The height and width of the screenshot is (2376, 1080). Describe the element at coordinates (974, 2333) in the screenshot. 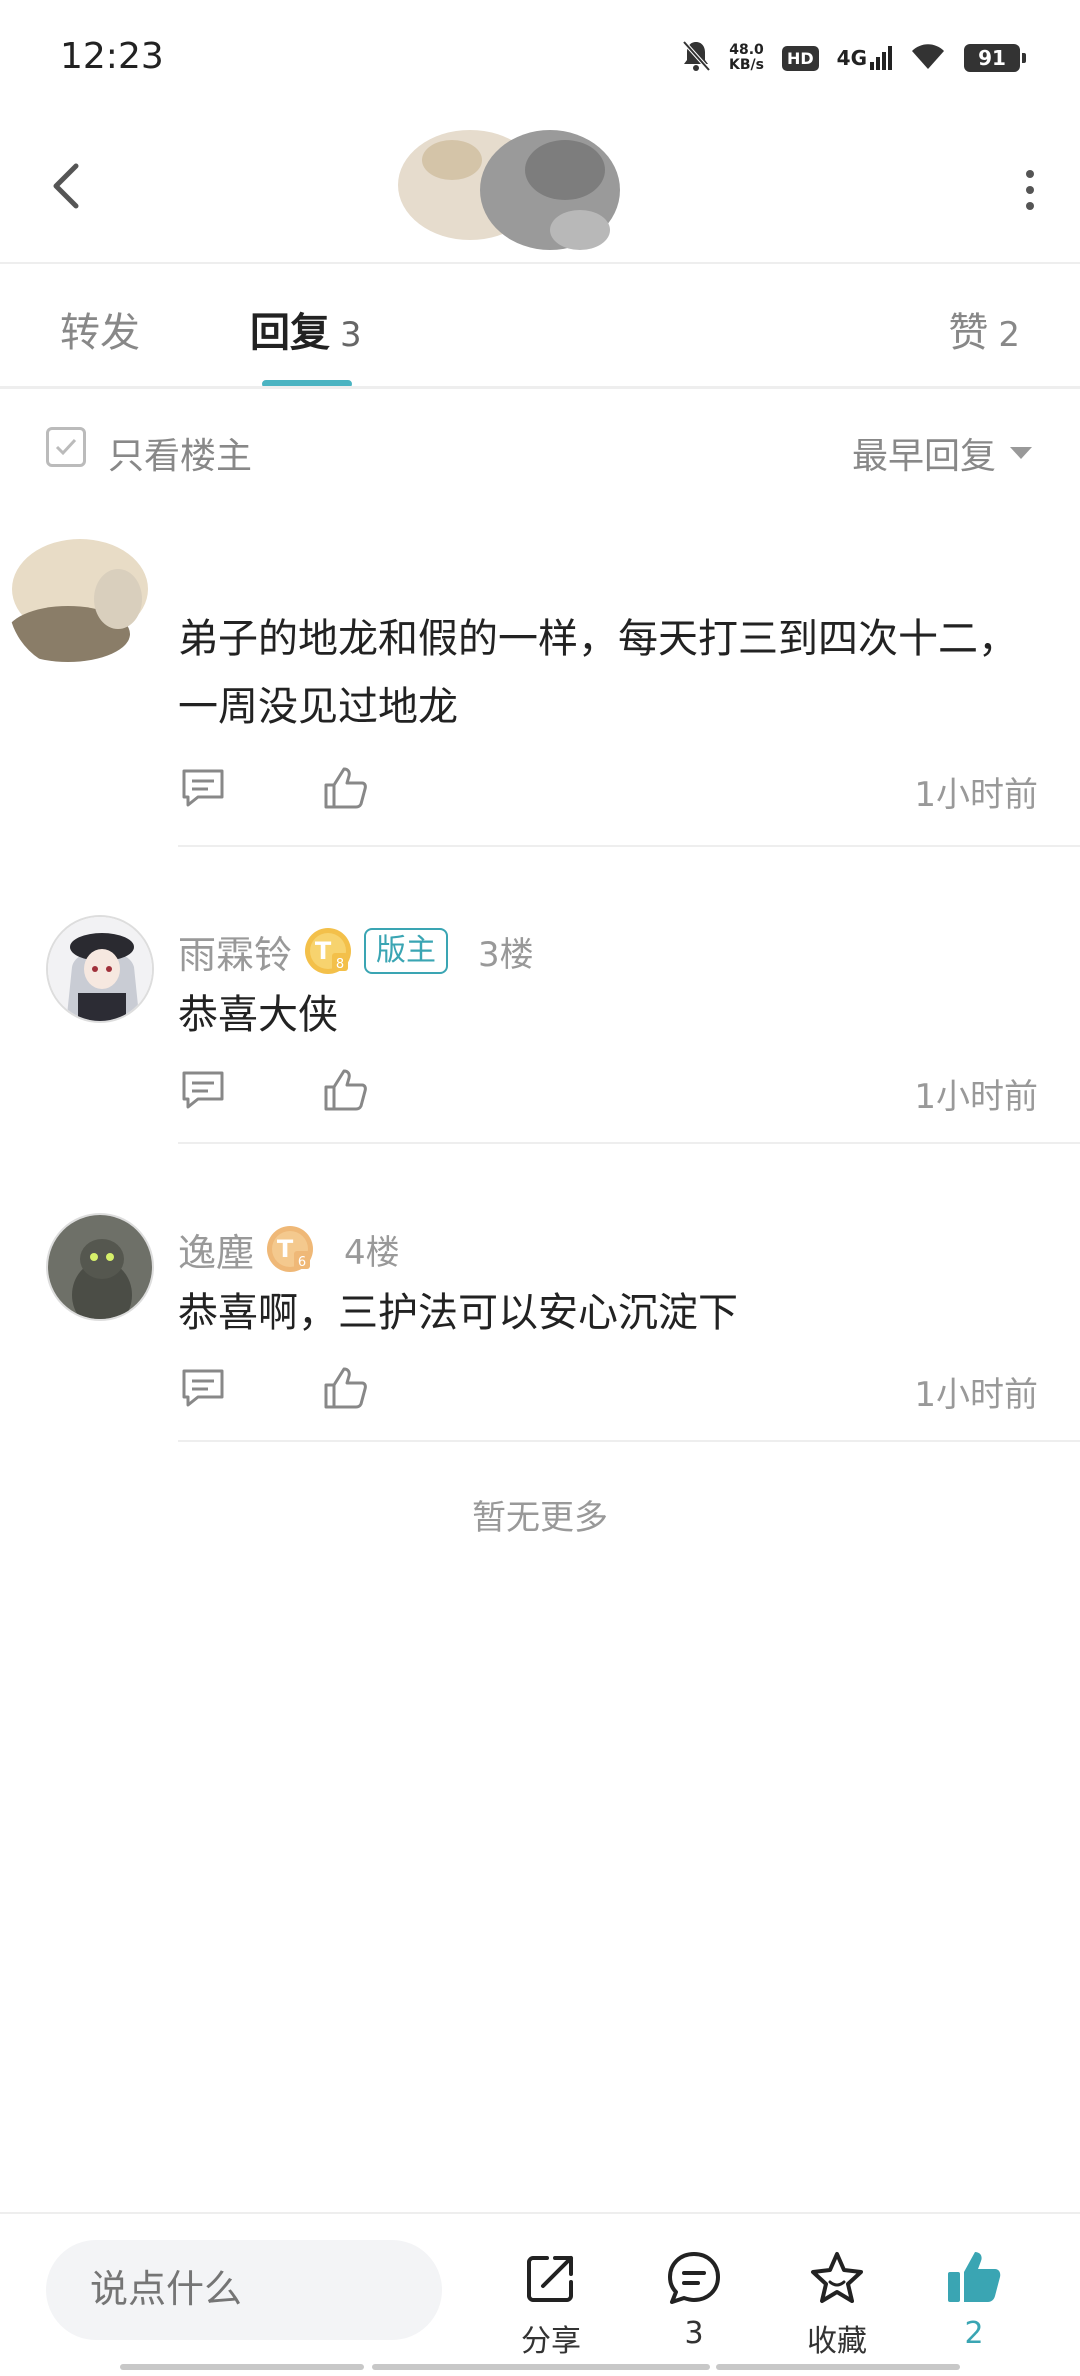

I see `like-count: 2` at that location.